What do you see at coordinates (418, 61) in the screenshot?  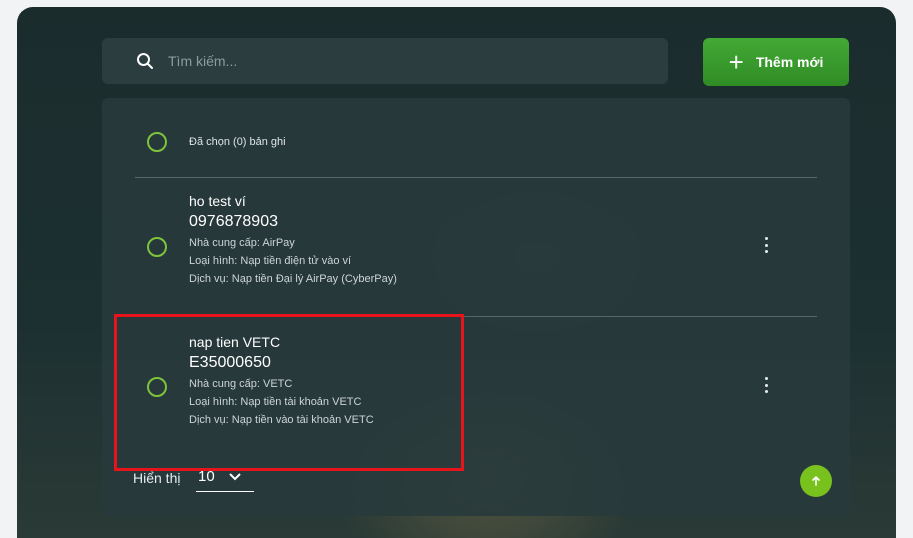 I see `search-input` at bounding box center [418, 61].